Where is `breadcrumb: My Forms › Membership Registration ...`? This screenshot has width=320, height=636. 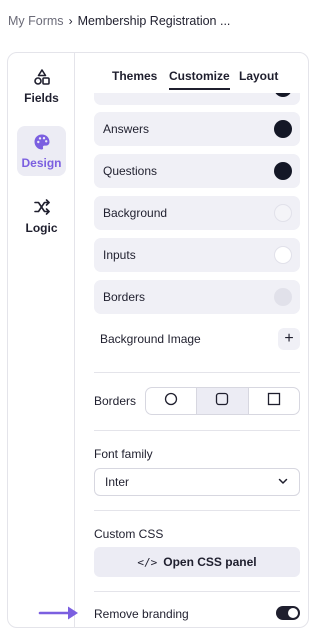 breadcrumb: My Forms › Membership Registration ... is located at coordinates (119, 21).